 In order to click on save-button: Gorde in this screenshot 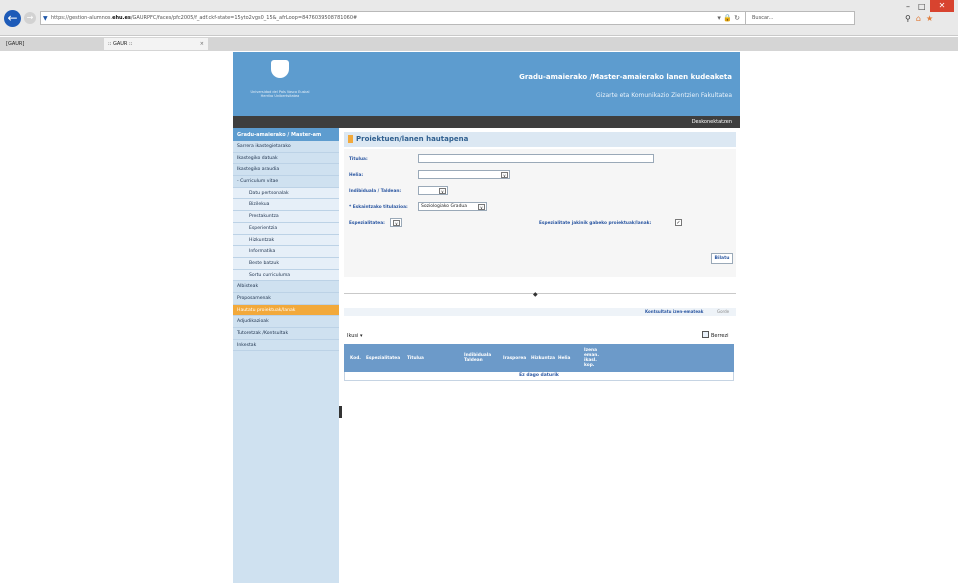, I will do `click(723, 311)`.